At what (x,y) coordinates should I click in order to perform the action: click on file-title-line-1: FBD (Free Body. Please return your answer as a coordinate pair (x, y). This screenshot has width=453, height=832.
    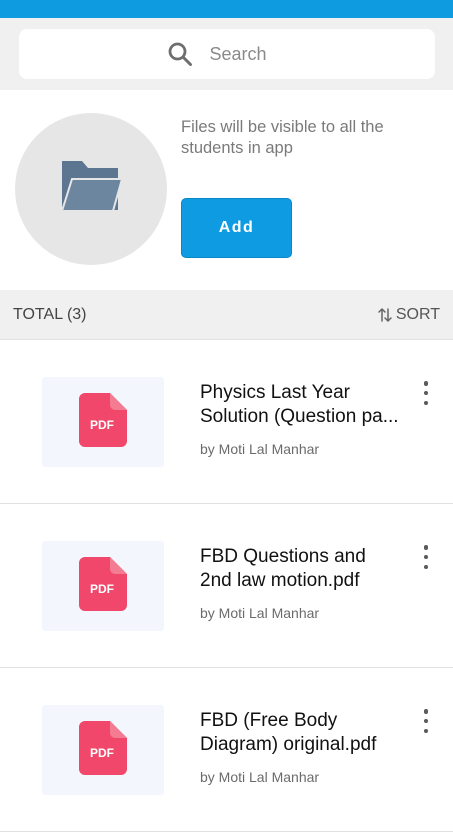
    Looking at the image, I should click on (269, 720).